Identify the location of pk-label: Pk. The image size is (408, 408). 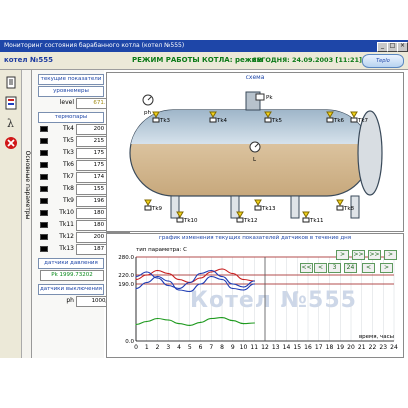
(269, 98).